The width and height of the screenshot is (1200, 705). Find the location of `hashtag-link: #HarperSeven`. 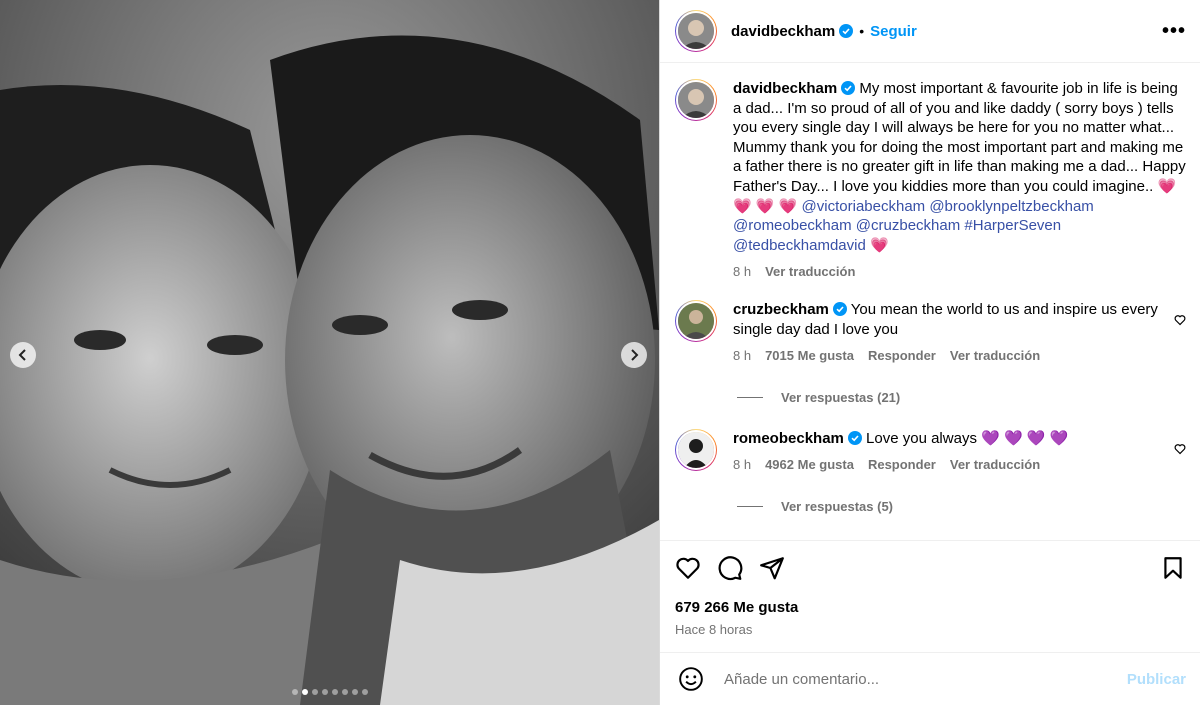

hashtag-link: #HarperSeven is located at coordinates (1012, 225).